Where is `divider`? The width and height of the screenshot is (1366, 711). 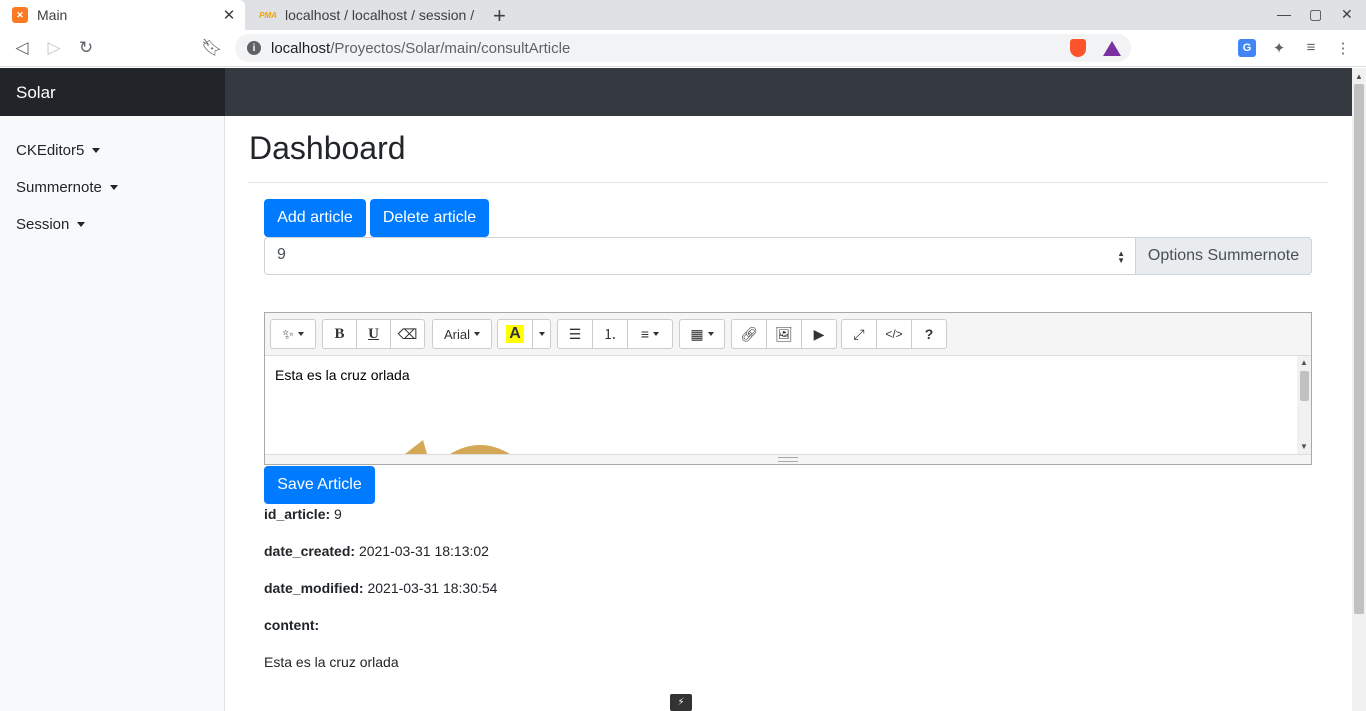
divider is located at coordinates (788, 182).